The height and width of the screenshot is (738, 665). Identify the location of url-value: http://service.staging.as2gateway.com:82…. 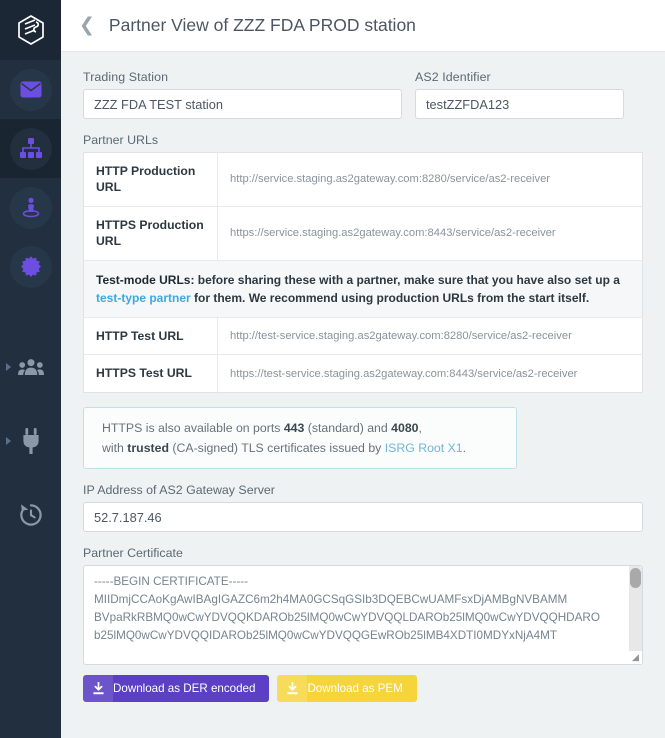
(390, 179).